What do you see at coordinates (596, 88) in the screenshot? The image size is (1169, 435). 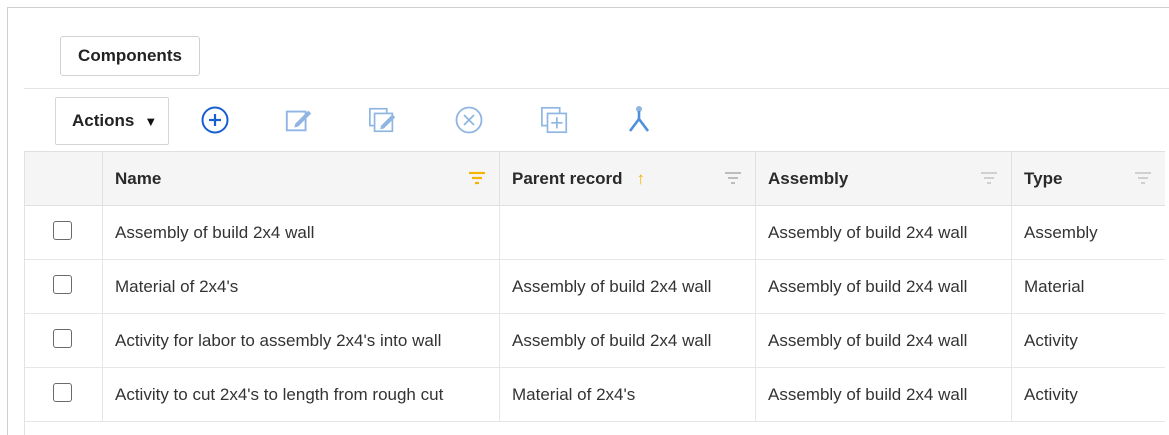 I see `toolbar-divider` at bounding box center [596, 88].